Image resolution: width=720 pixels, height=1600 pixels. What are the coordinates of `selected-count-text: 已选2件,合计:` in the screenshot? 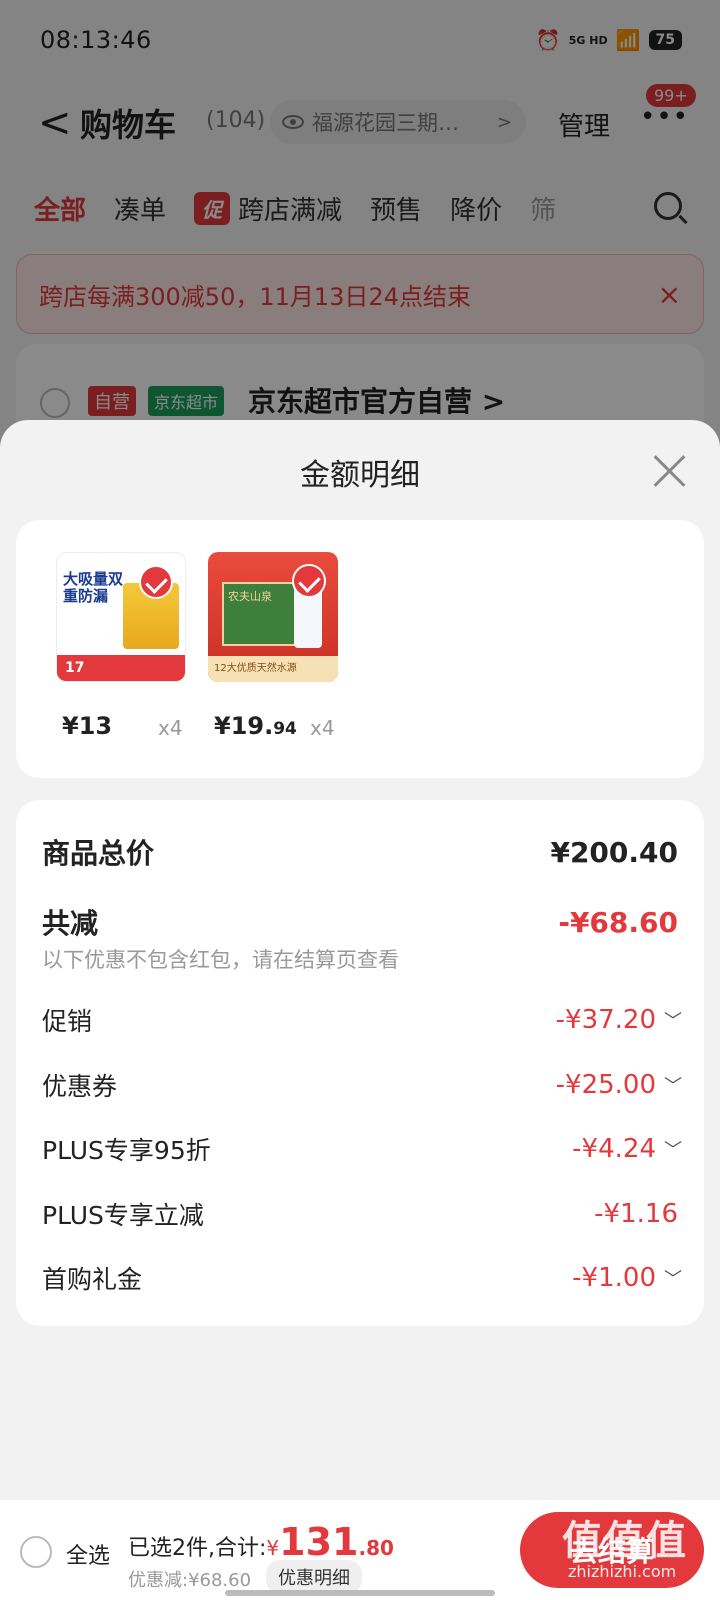 It's located at (197, 1548).